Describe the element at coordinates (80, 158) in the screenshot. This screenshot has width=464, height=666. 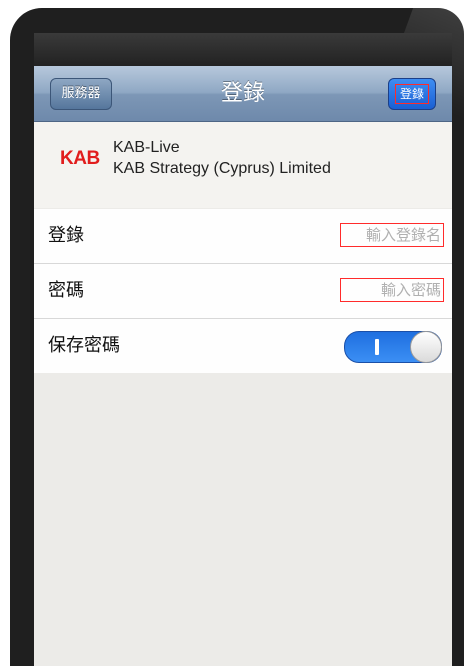
I see `kab-logo: KAB` at that location.